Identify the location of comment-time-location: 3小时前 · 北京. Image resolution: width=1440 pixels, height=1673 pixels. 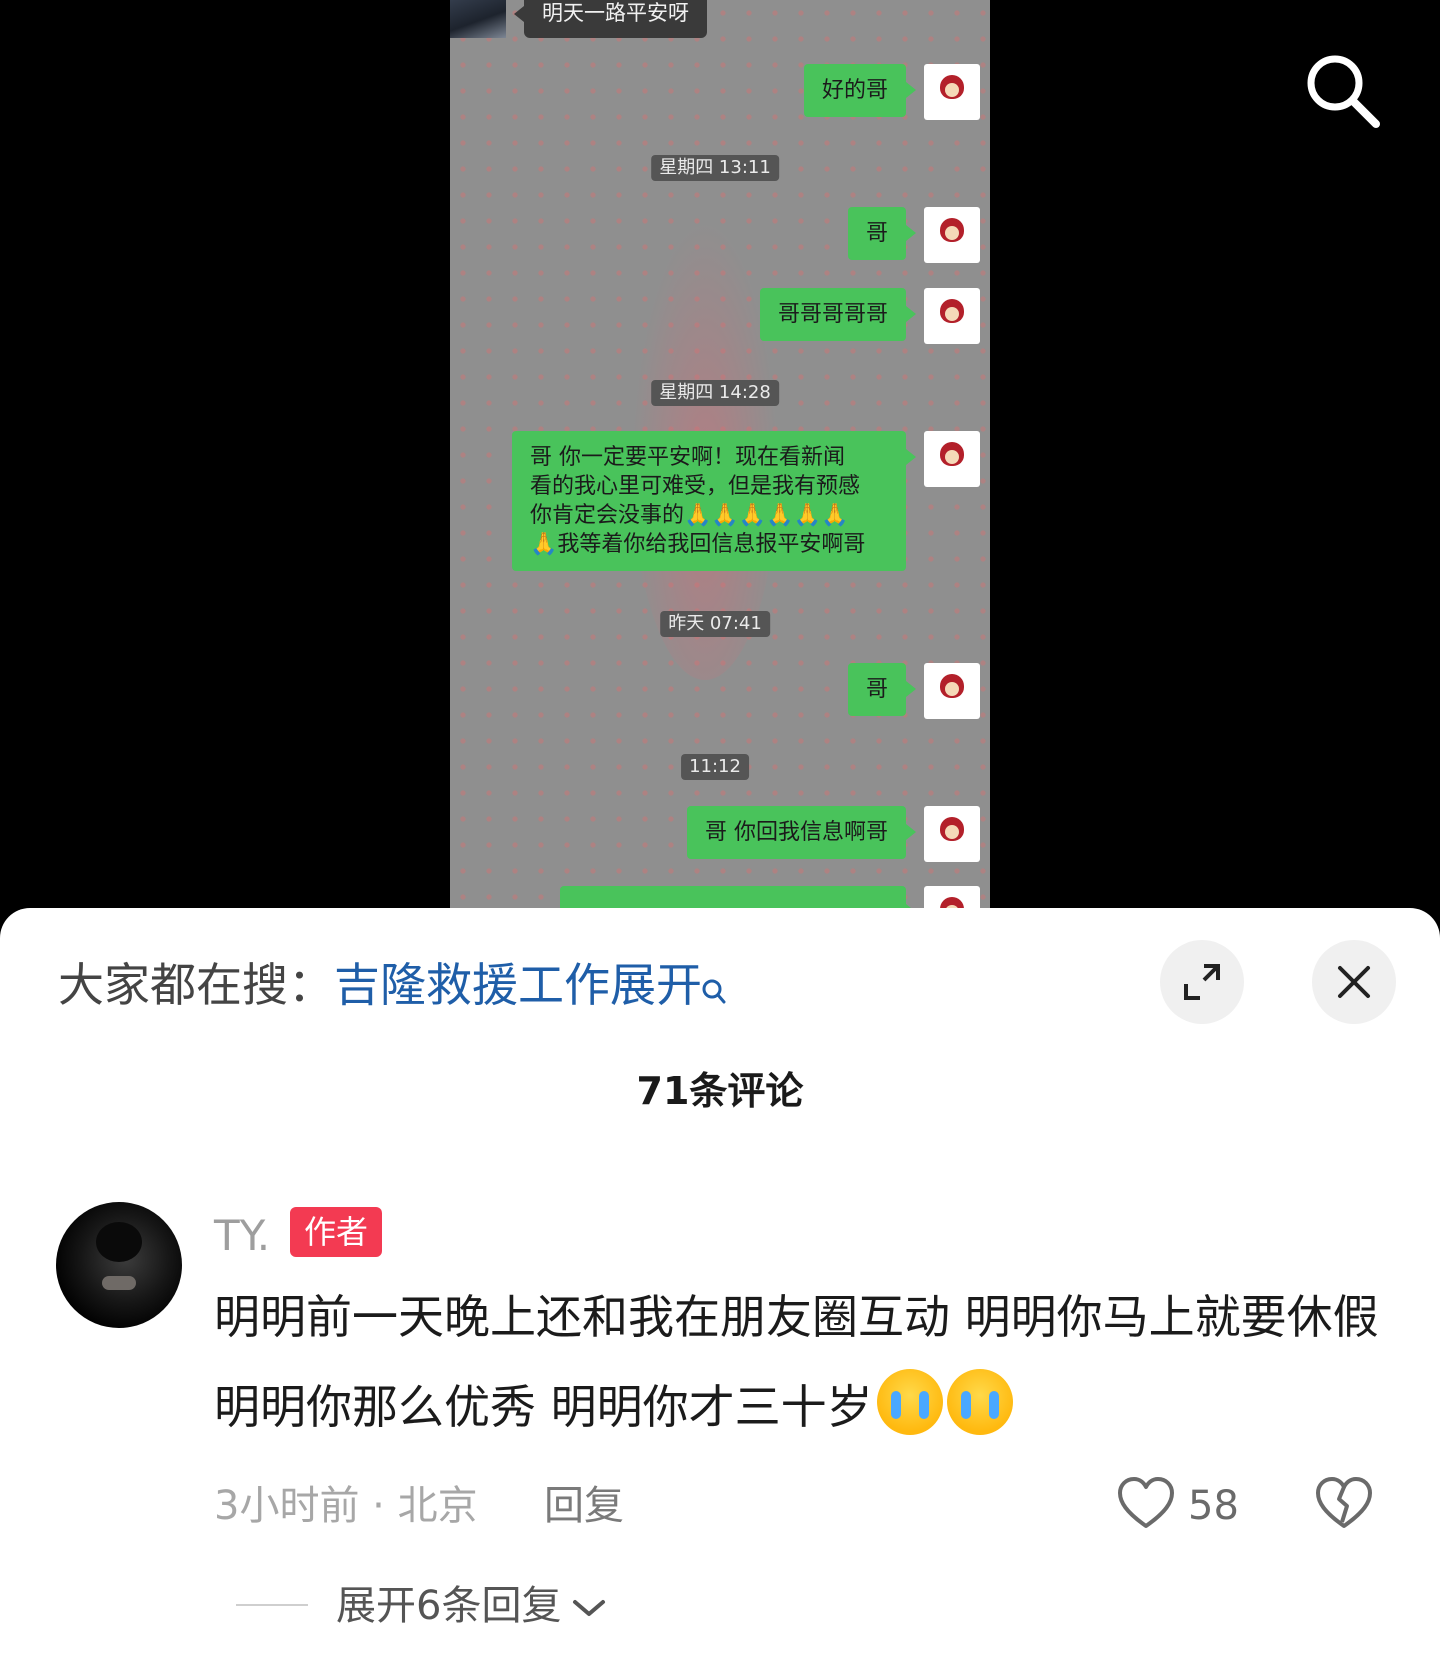
(346, 1506).